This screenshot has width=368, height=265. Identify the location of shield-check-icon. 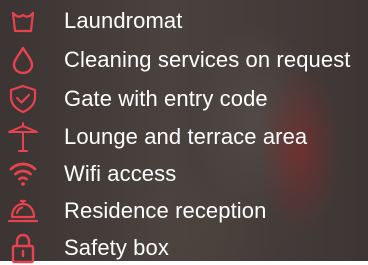
(23, 99).